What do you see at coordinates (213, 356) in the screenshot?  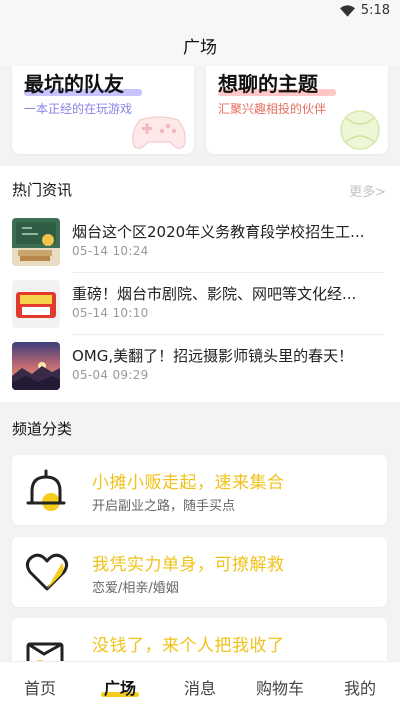 I see `news-title: OMG,美翻了！招远摄影师镜头里的春天！` at bounding box center [213, 356].